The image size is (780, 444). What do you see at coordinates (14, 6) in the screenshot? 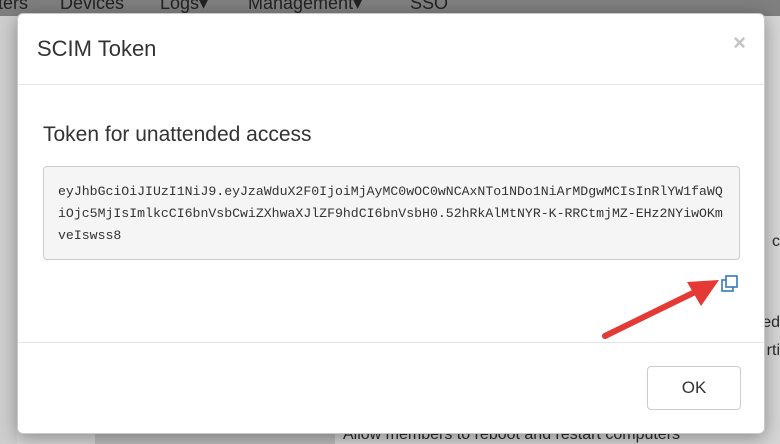
I see `nav-item-clusters: ters` at bounding box center [14, 6].